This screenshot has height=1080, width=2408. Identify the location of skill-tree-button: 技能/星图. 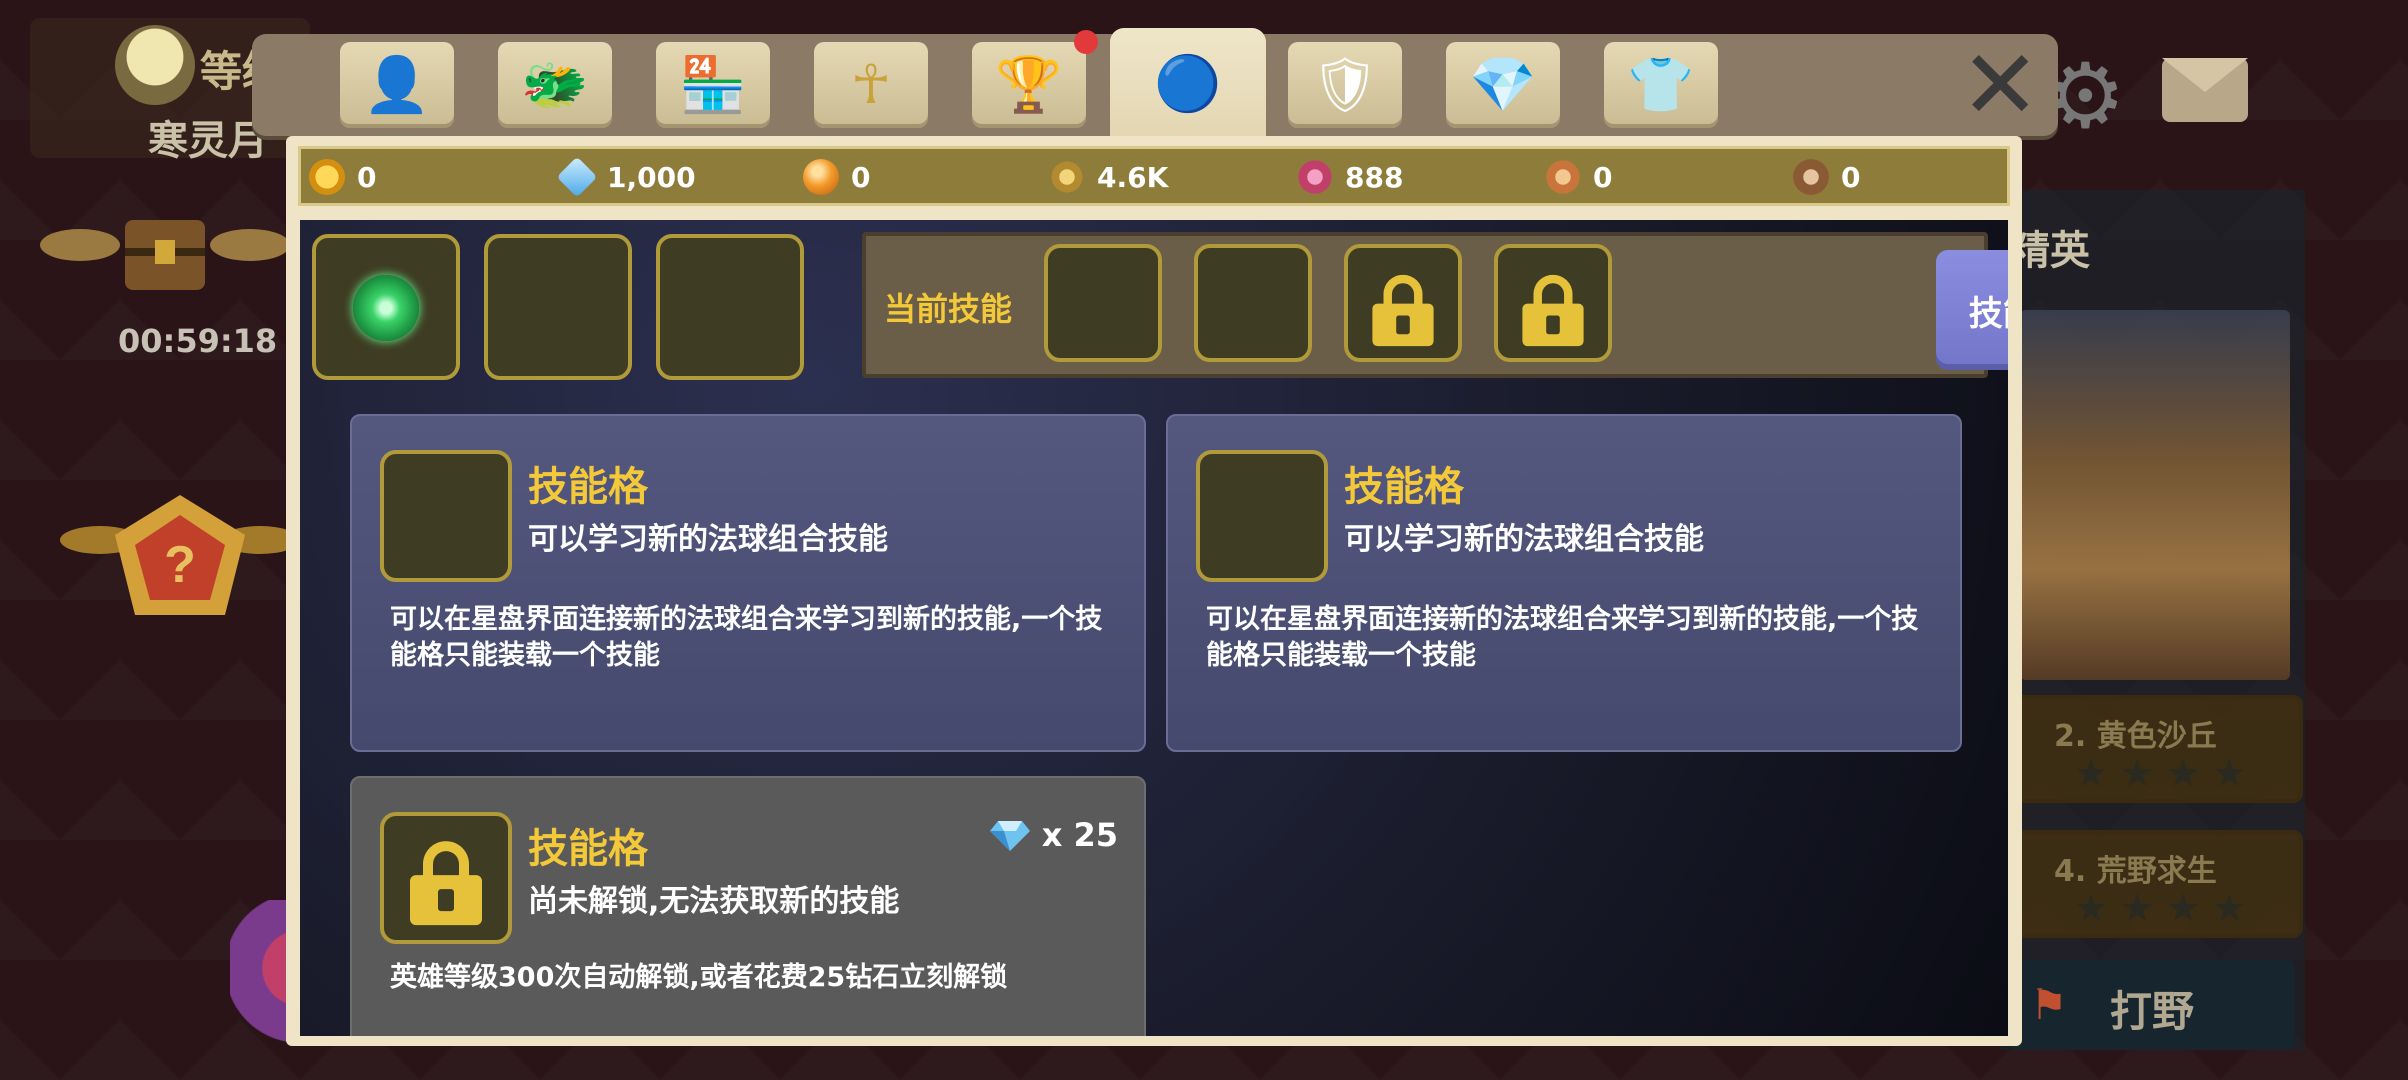
(1972, 310).